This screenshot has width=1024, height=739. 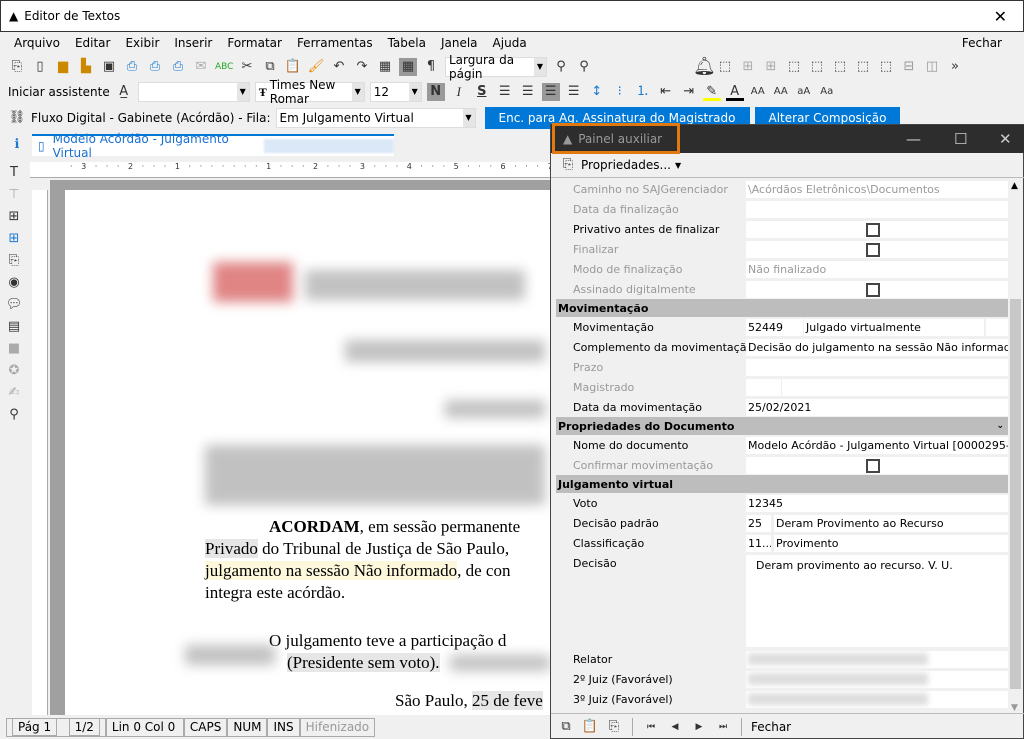 What do you see at coordinates (561, 67) in the screenshot?
I see `zoom-out-icon: ⚲` at bounding box center [561, 67].